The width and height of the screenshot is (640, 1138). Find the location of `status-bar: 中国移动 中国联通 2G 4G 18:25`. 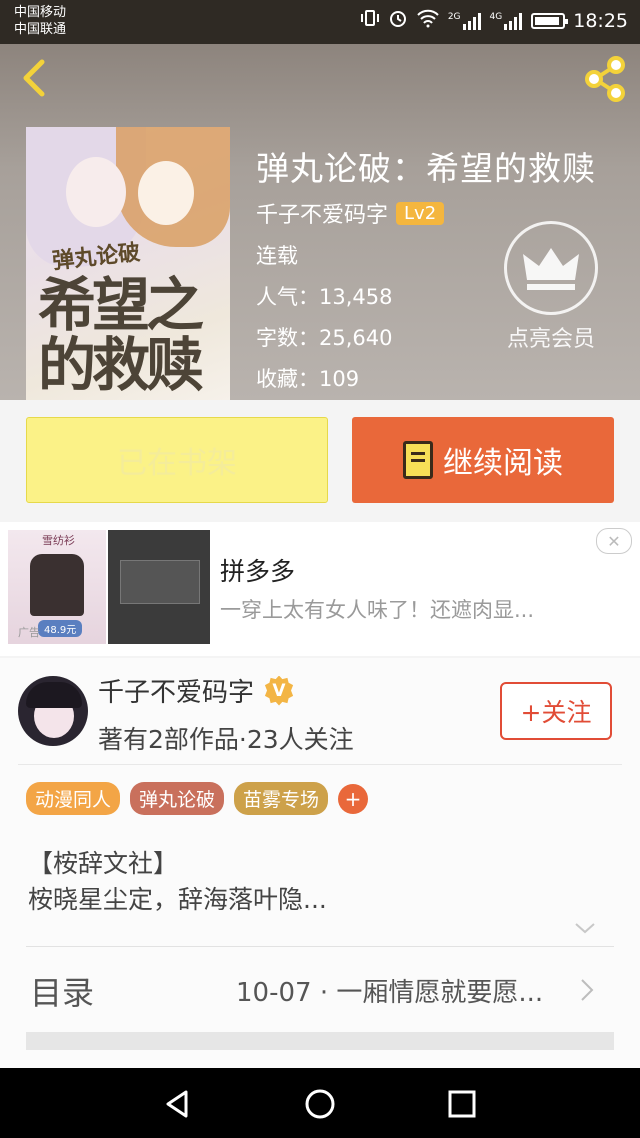

status-bar: 中国移动 中国联通 2G 4G 18:25 is located at coordinates (320, 22).